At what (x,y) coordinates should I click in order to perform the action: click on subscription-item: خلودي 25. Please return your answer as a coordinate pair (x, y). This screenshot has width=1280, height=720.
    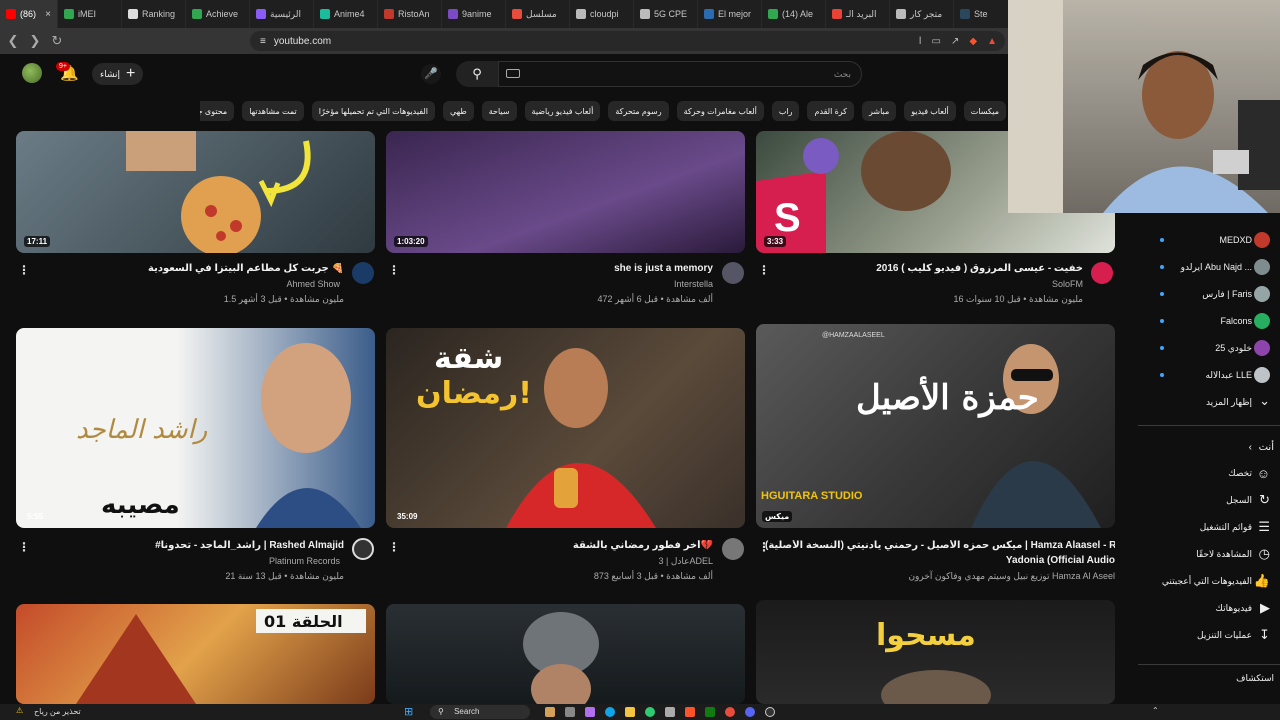
    Looking at the image, I should click on (1210, 348).